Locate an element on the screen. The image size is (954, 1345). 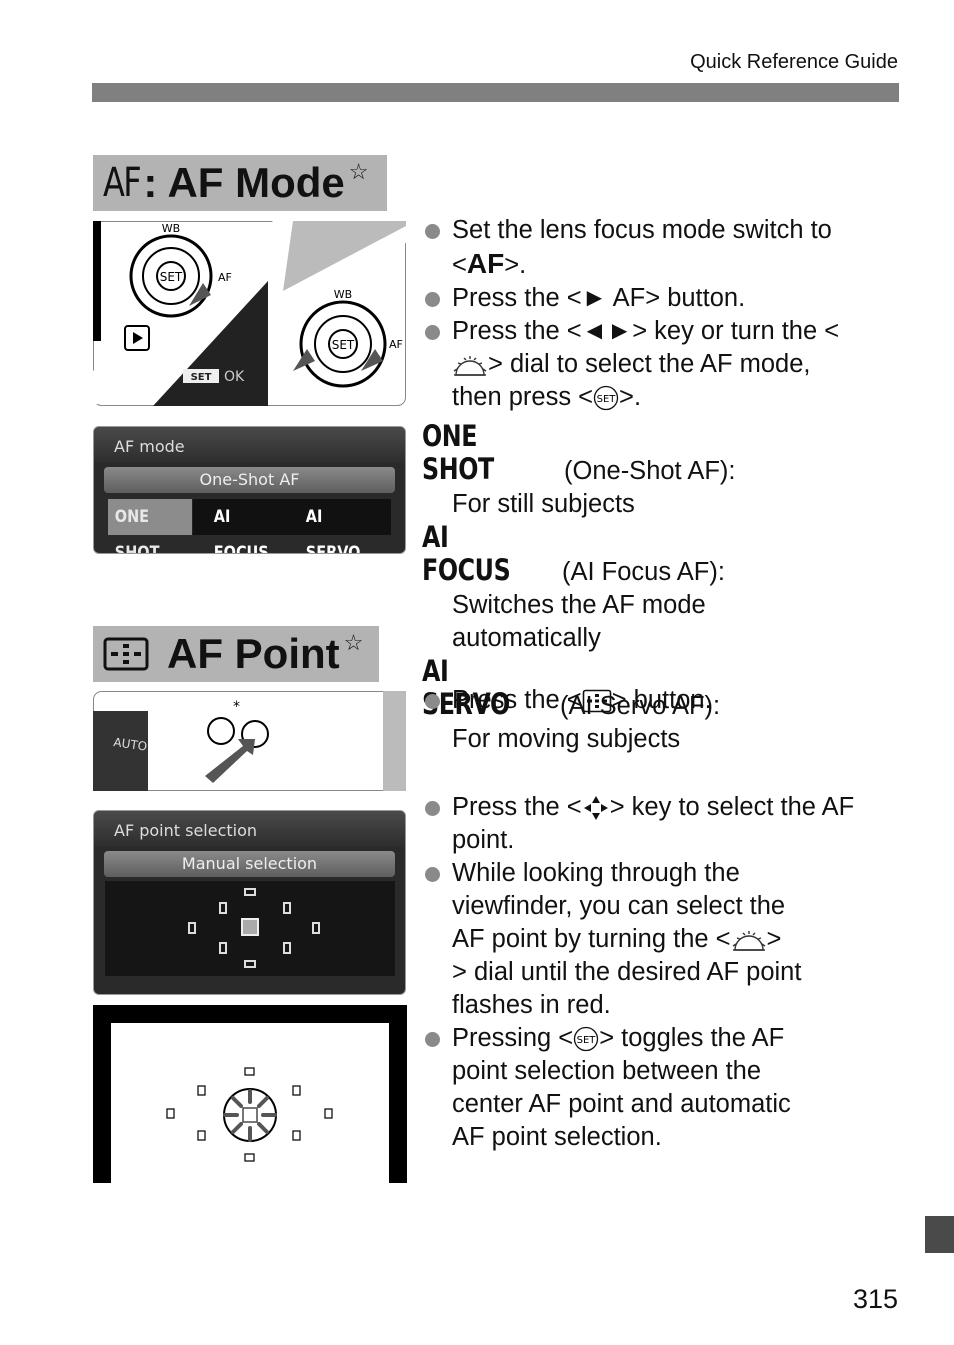
step-item: Press the <► AF> button. is located at coordinates (642, 298).